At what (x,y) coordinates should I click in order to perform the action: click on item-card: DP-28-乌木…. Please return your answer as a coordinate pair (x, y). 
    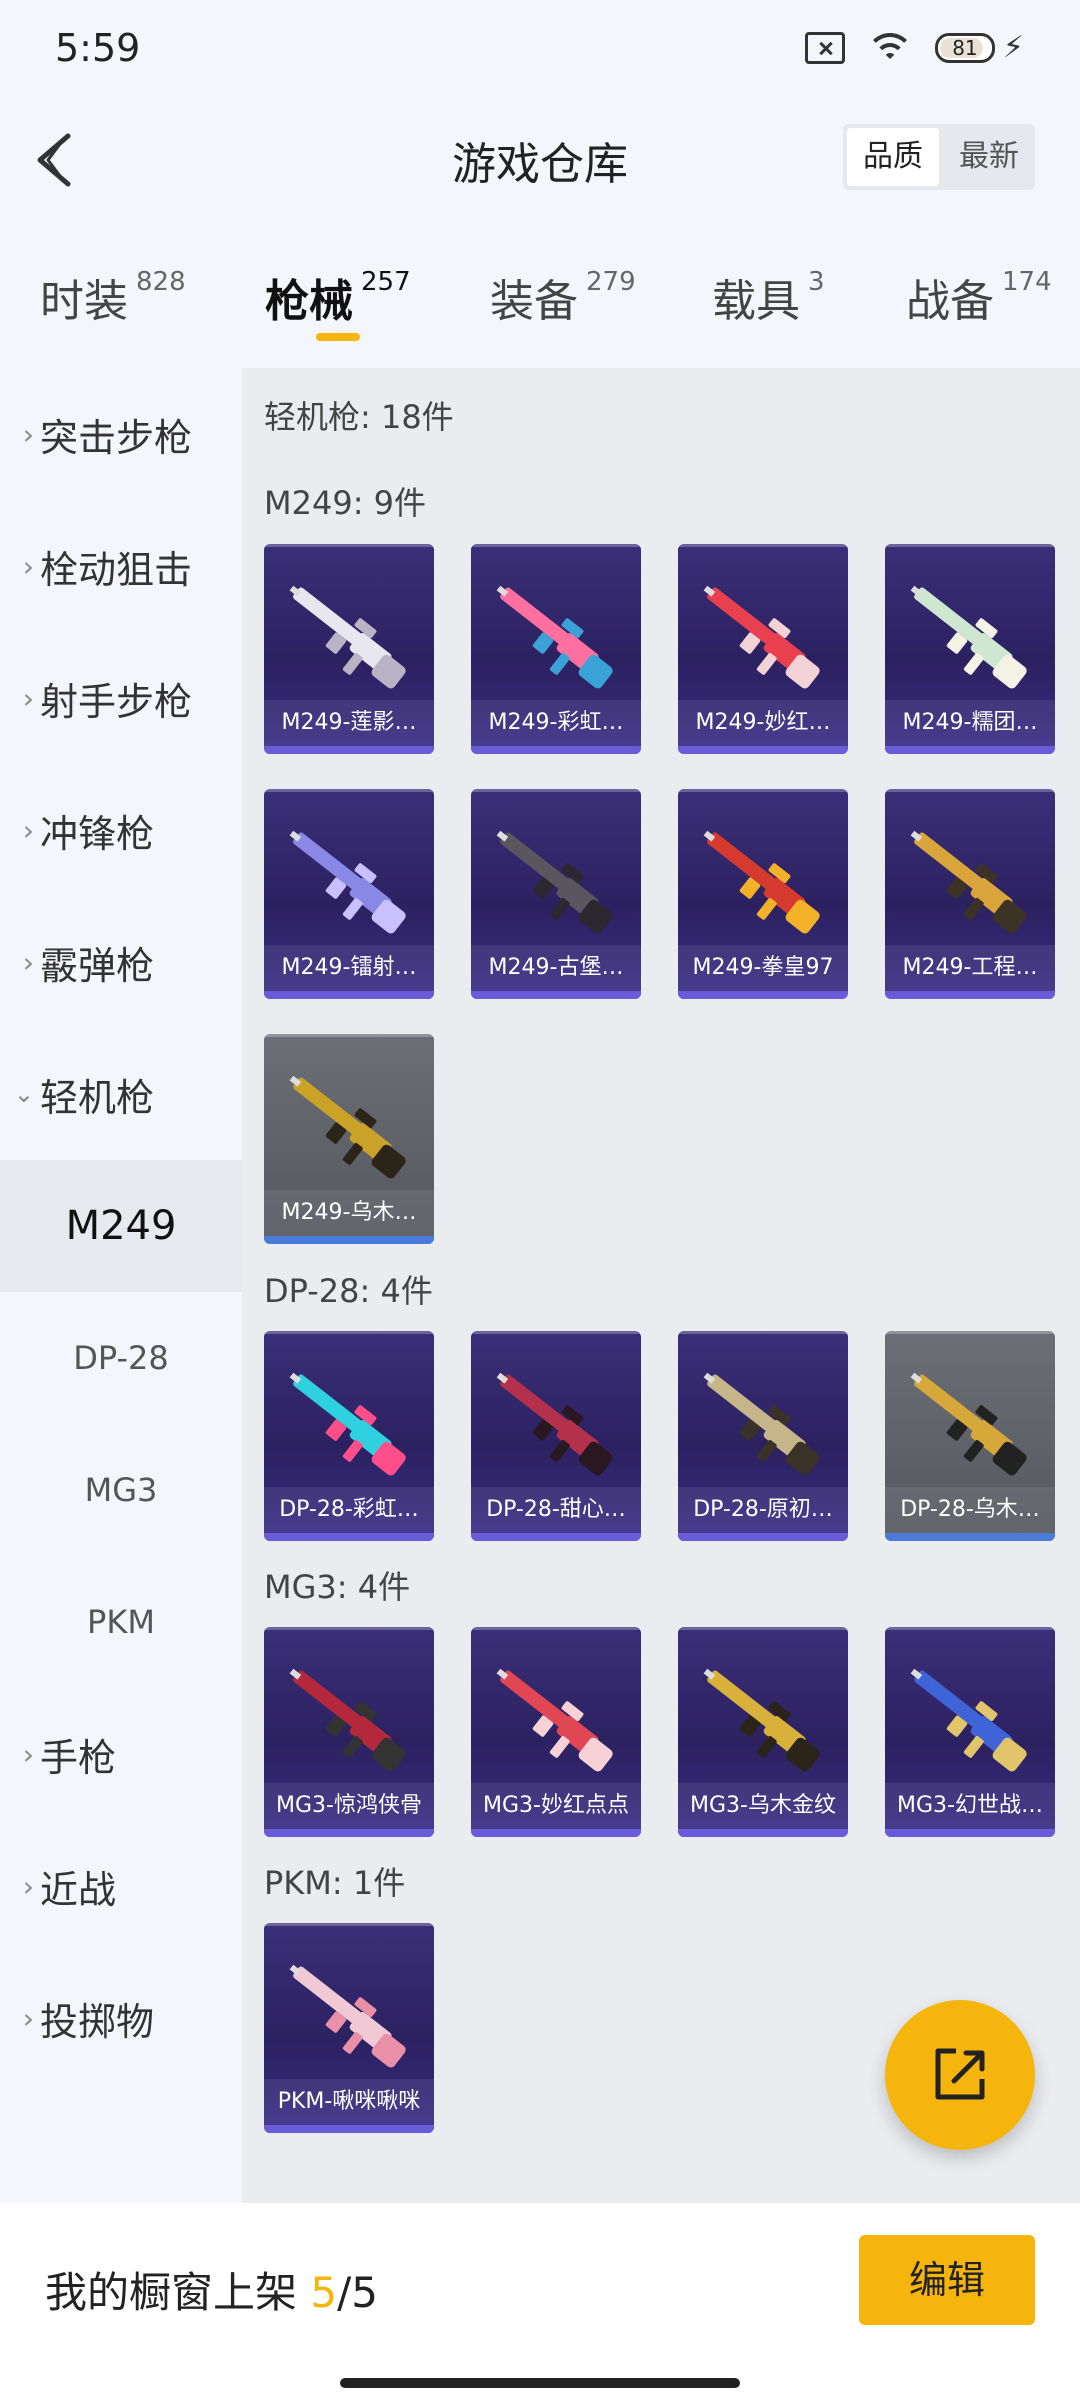
    Looking at the image, I should click on (970, 1436).